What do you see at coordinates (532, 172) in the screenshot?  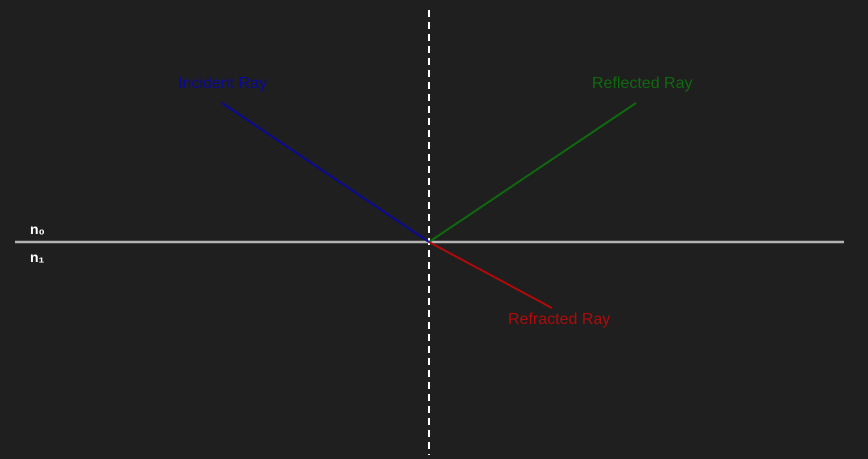 I see `reflected-ray` at bounding box center [532, 172].